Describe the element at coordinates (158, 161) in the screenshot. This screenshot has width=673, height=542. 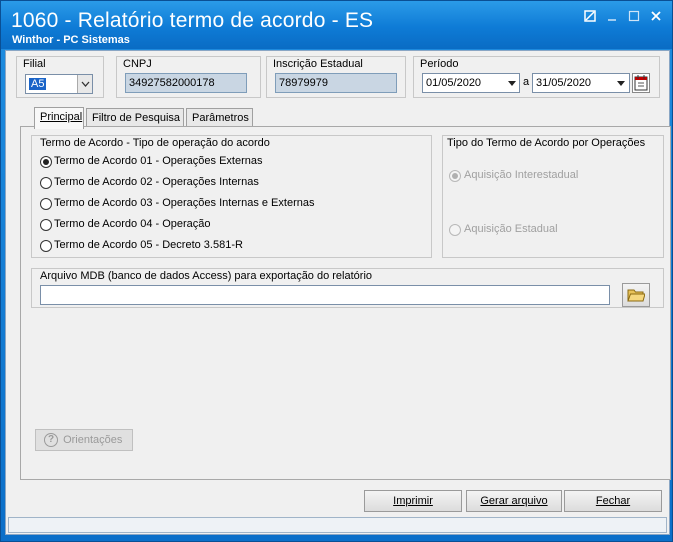
I see `termo-01-label: Termo de Acordo 01 - Operações Externas` at that location.